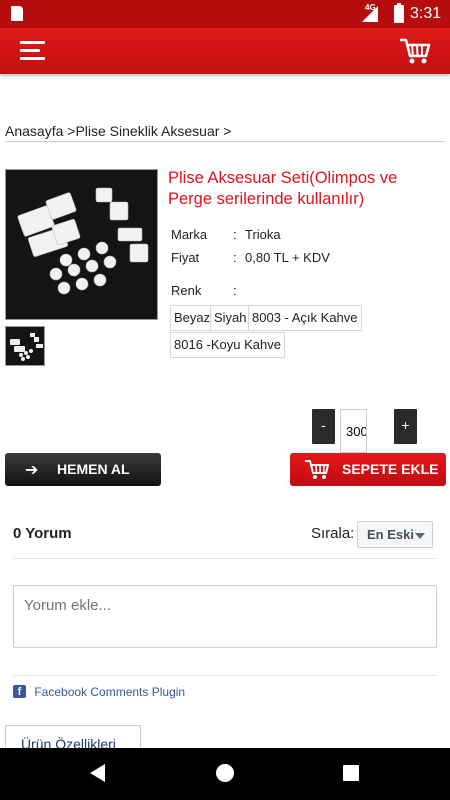 The image size is (450, 800). What do you see at coordinates (287, 257) in the screenshot?
I see `price-value: 0,80 TL + KDV` at bounding box center [287, 257].